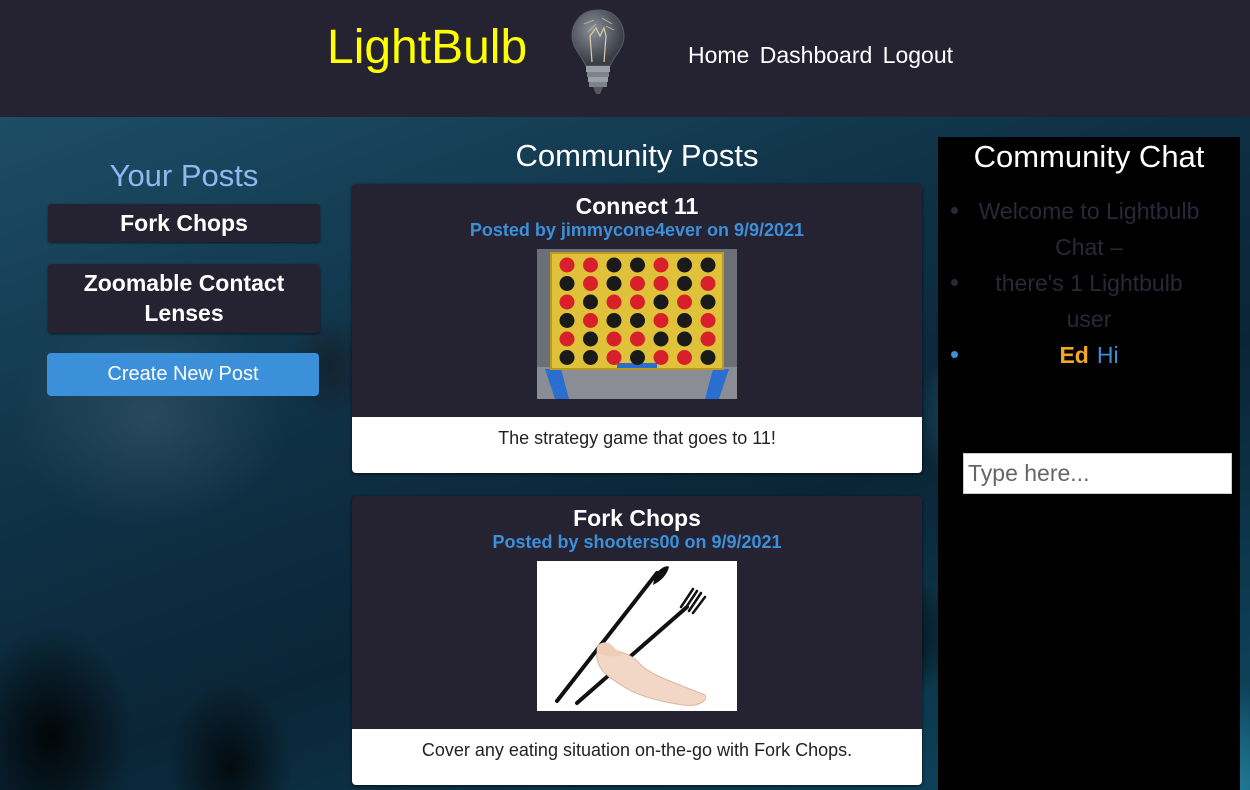 The image size is (1250, 790). What do you see at coordinates (1089, 156) in the screenshot?
I see `chat-heading: Community Chat` at bounding box center [1089, 156].